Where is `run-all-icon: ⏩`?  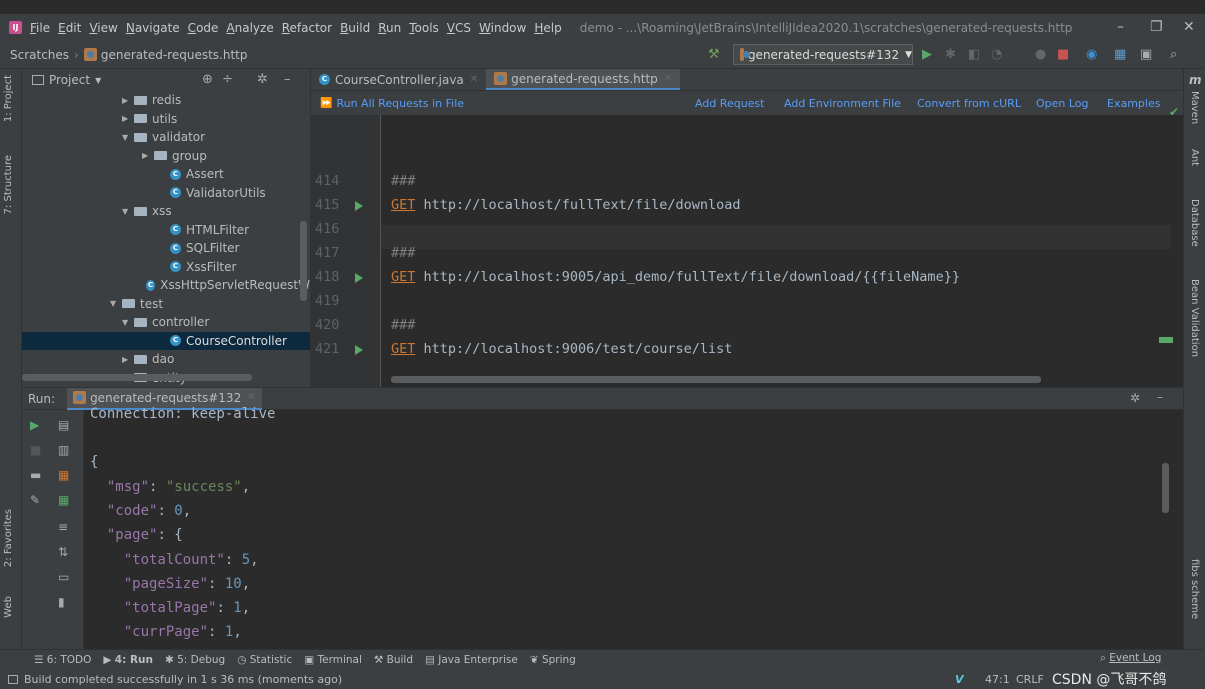
run-all-icon: ⏩ is located at coordinates (326, 103).